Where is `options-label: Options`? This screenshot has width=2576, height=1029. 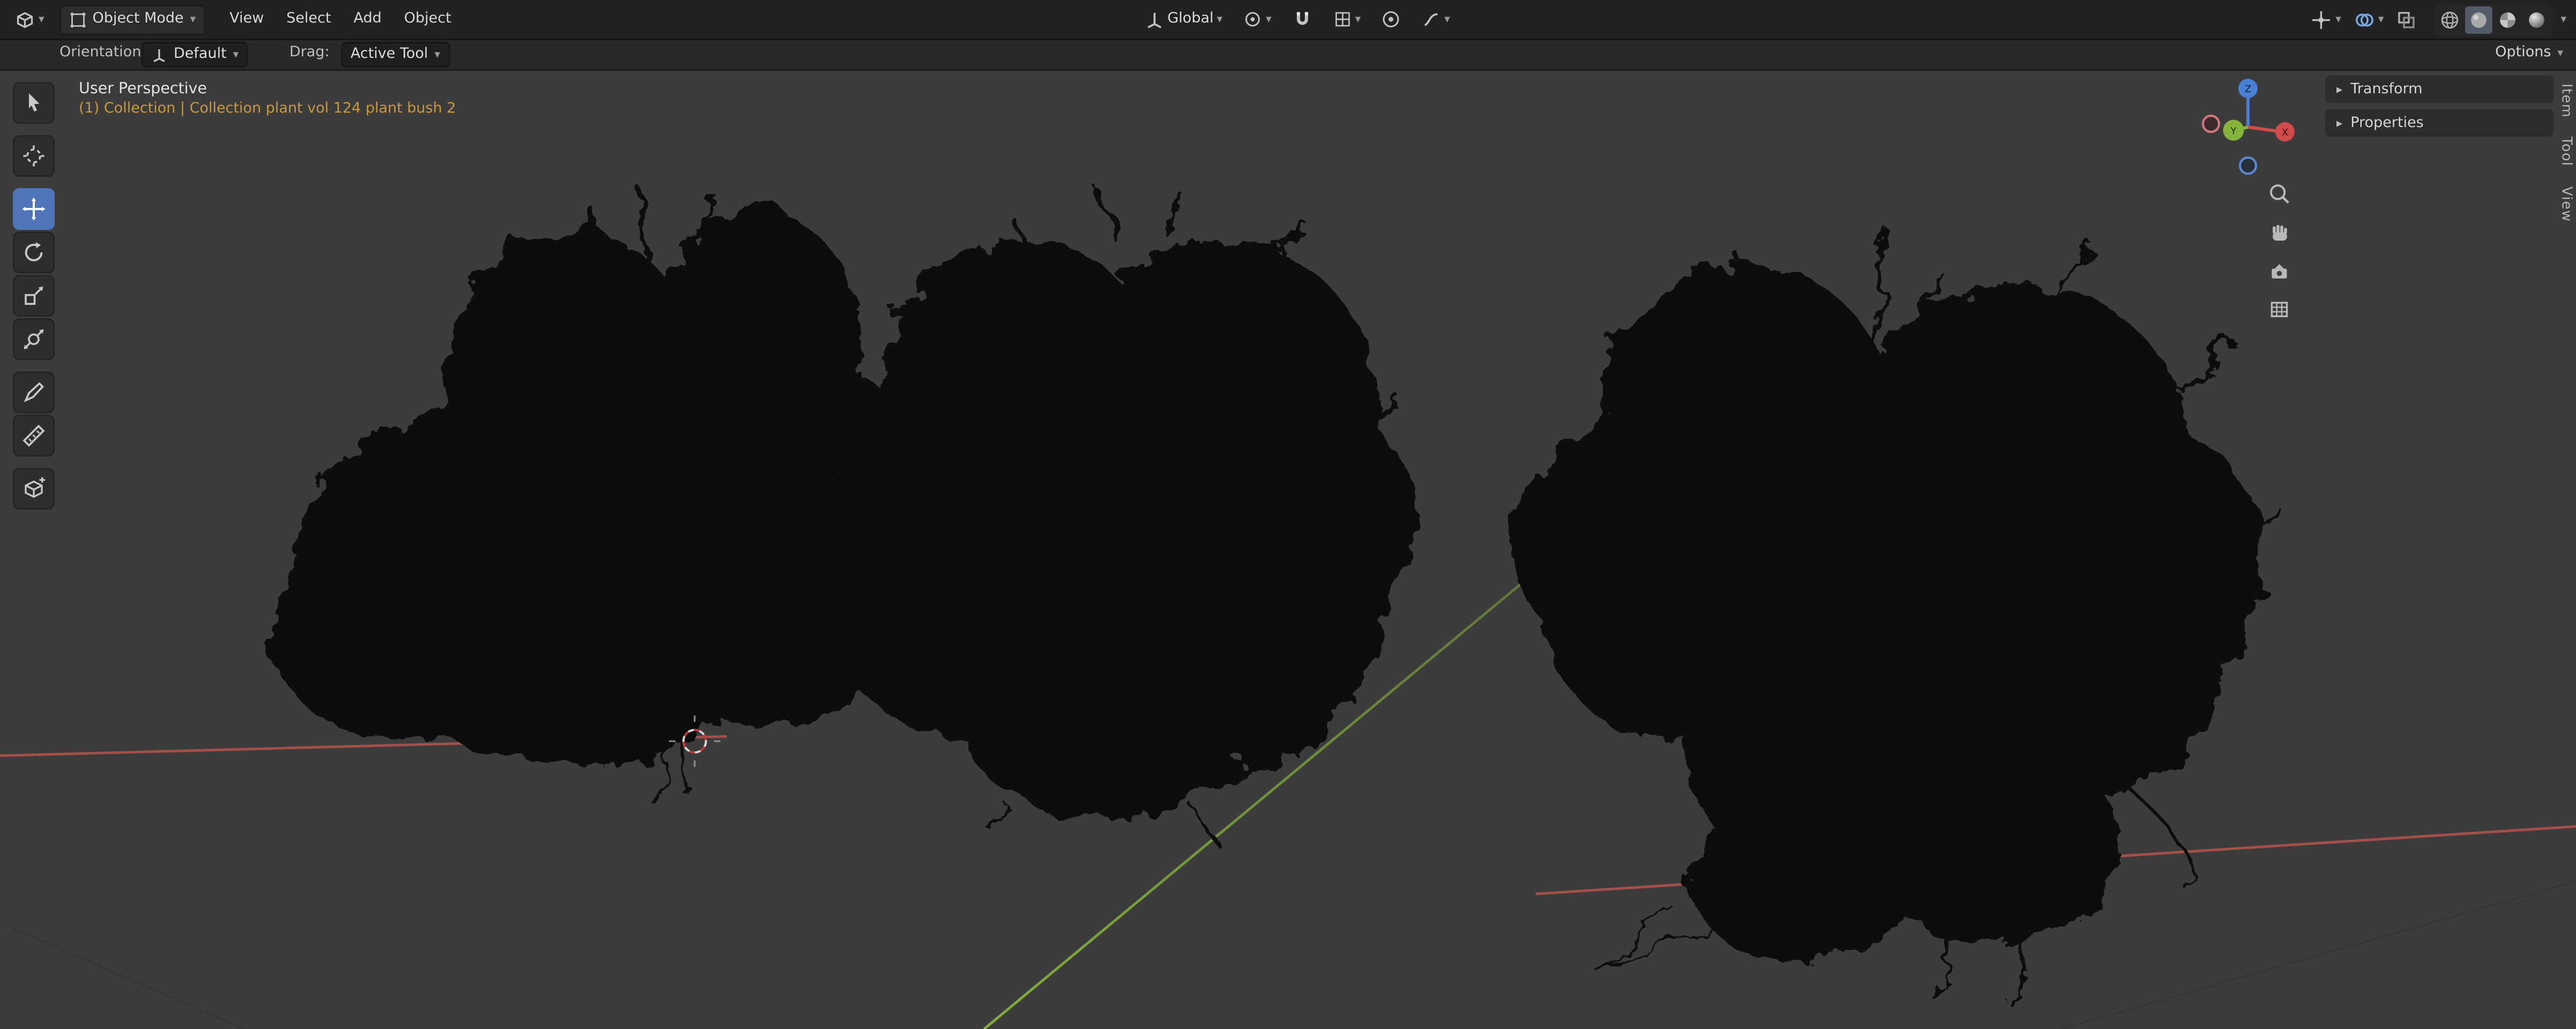
options-label: Options is located at coordinates (2523, 53).